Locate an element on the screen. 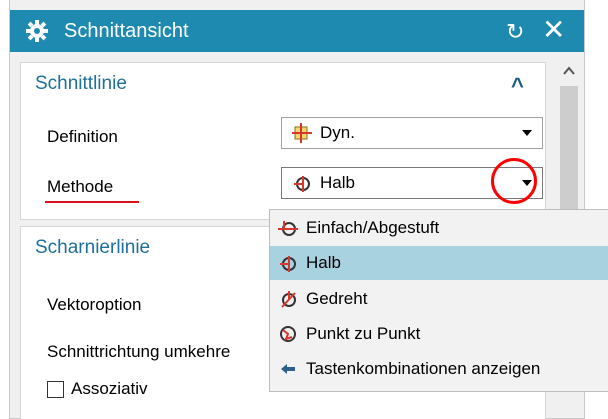  menu-item-label: Halb is located at coordinates (323, 262).